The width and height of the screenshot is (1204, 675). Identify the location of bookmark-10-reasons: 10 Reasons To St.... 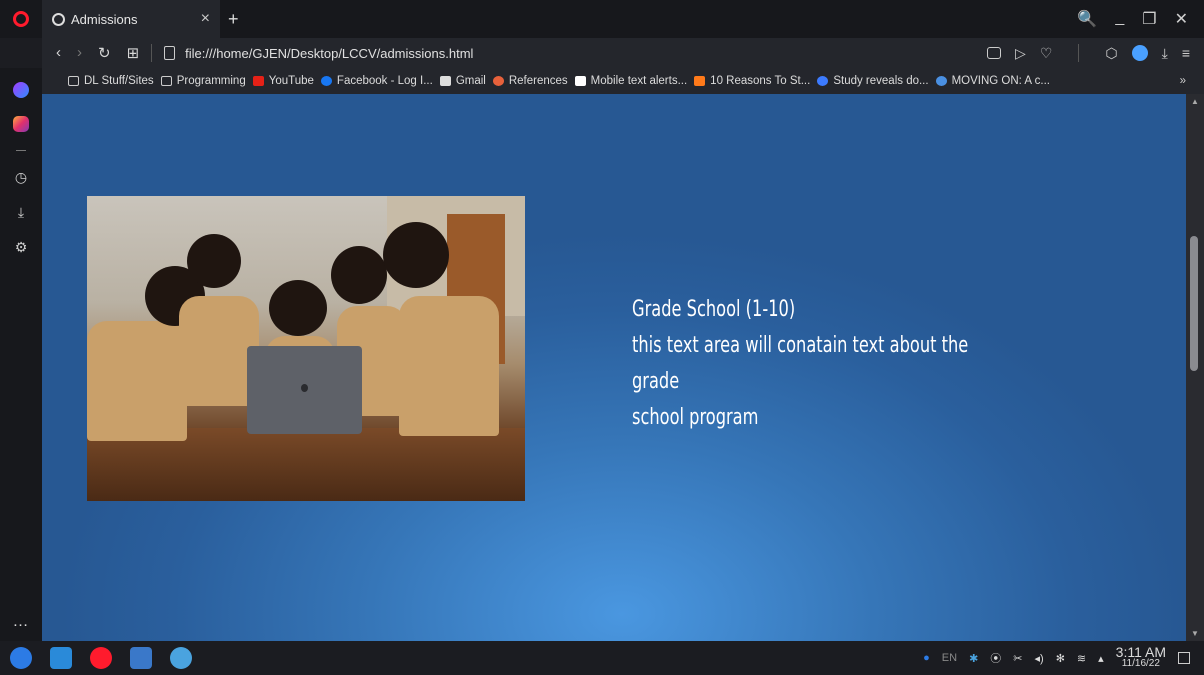
(752, 81).